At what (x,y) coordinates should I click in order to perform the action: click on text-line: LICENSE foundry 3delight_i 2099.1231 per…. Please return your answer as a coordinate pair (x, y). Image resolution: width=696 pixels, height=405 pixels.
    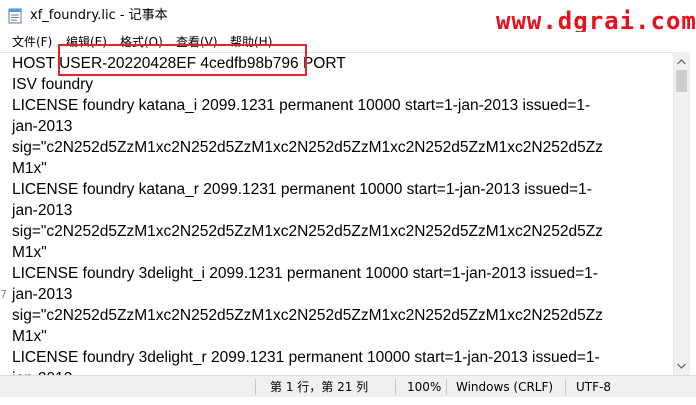
    Looking at the image, I should click on (305, 273).